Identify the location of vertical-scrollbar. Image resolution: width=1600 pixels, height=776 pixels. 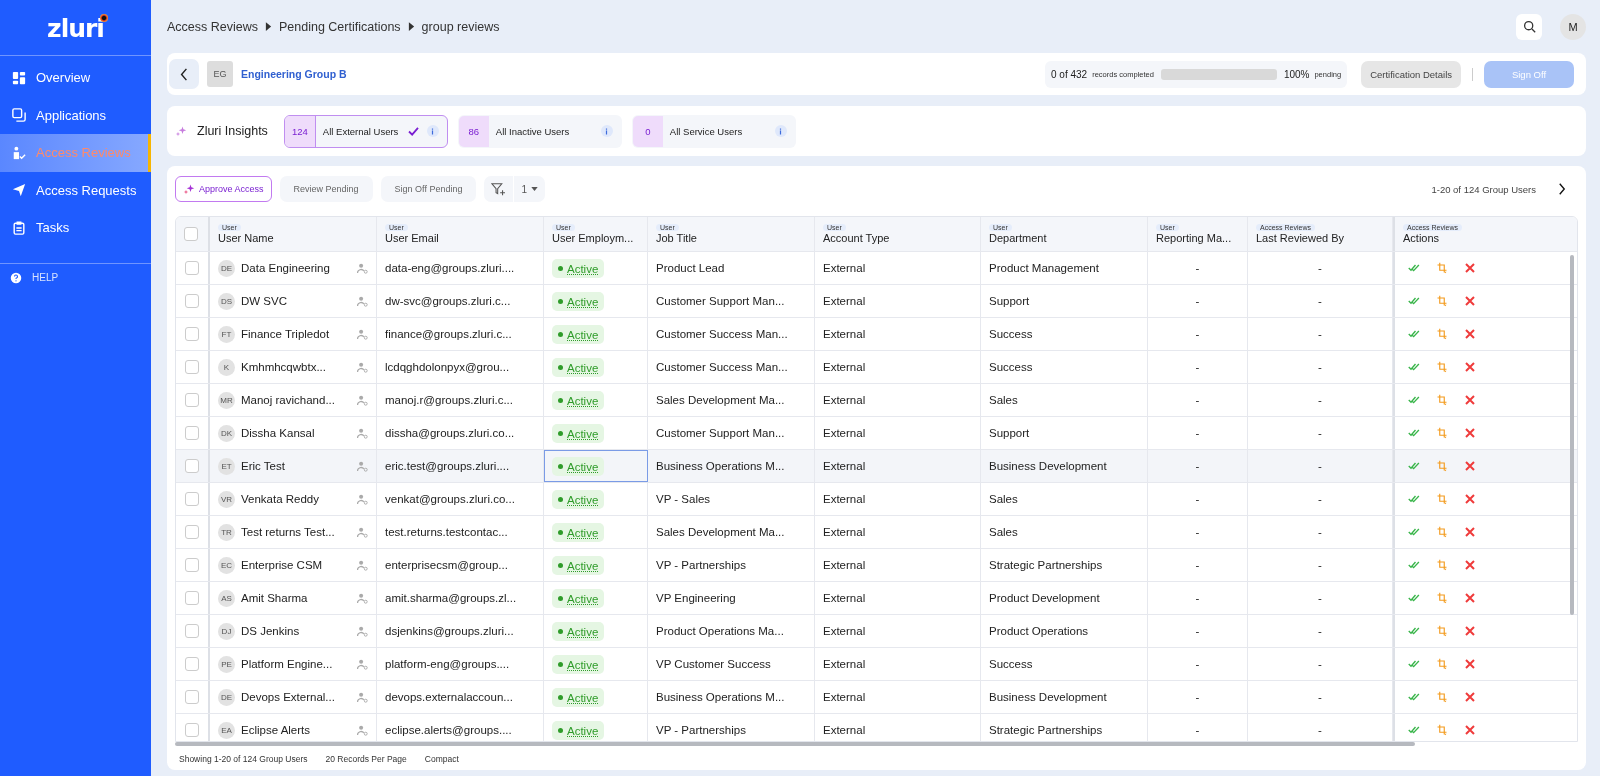
(1572, 435).